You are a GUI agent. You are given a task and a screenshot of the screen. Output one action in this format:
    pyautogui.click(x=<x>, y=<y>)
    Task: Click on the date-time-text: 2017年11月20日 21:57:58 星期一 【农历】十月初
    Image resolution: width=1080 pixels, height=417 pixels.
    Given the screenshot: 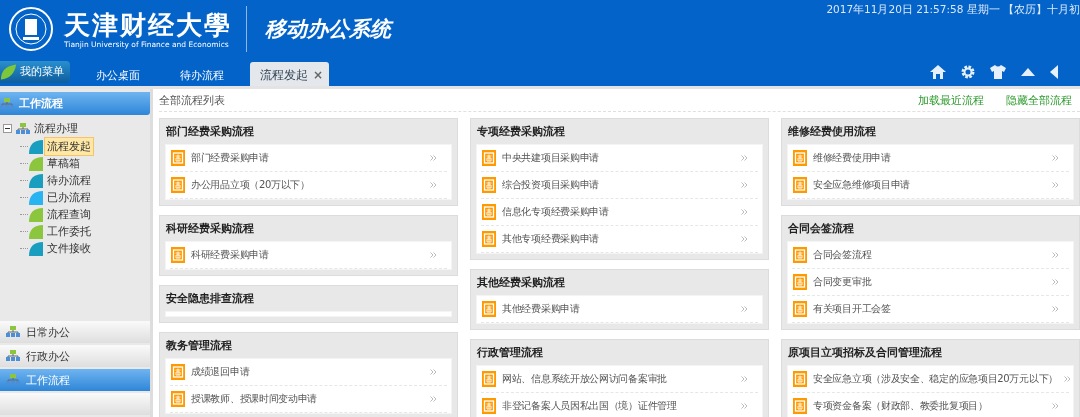 What is the action you would take?
    pyautogui.click(x=953, y=9)
    